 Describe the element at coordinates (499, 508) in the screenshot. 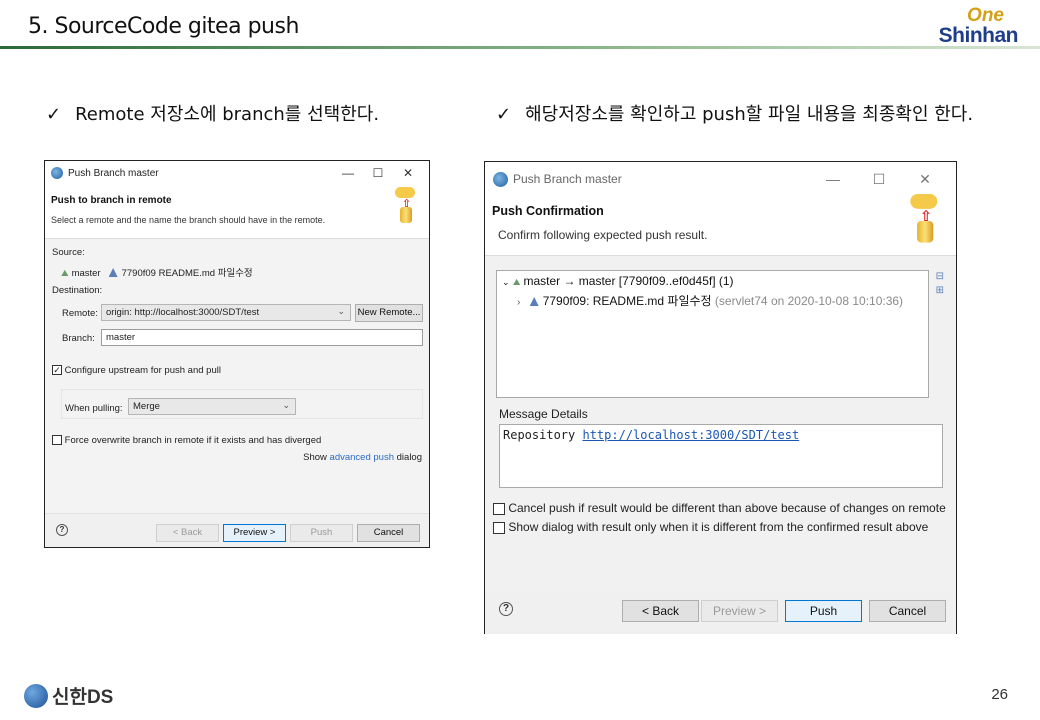

I see `cancel-push-checkbox` at that location.